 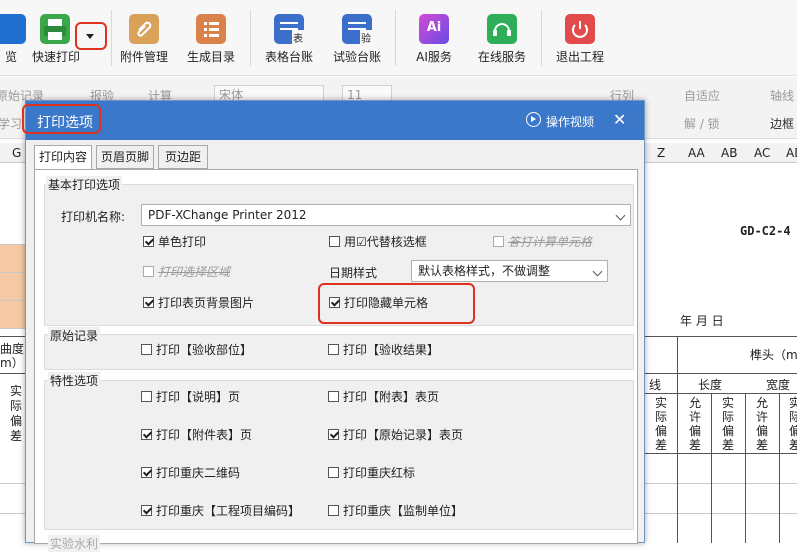 What do you see at coordinates (371, 472) in the screenshot?
I see `red-stamp-checkbox: 打印重庆红标` at bounding box center [371, 472].